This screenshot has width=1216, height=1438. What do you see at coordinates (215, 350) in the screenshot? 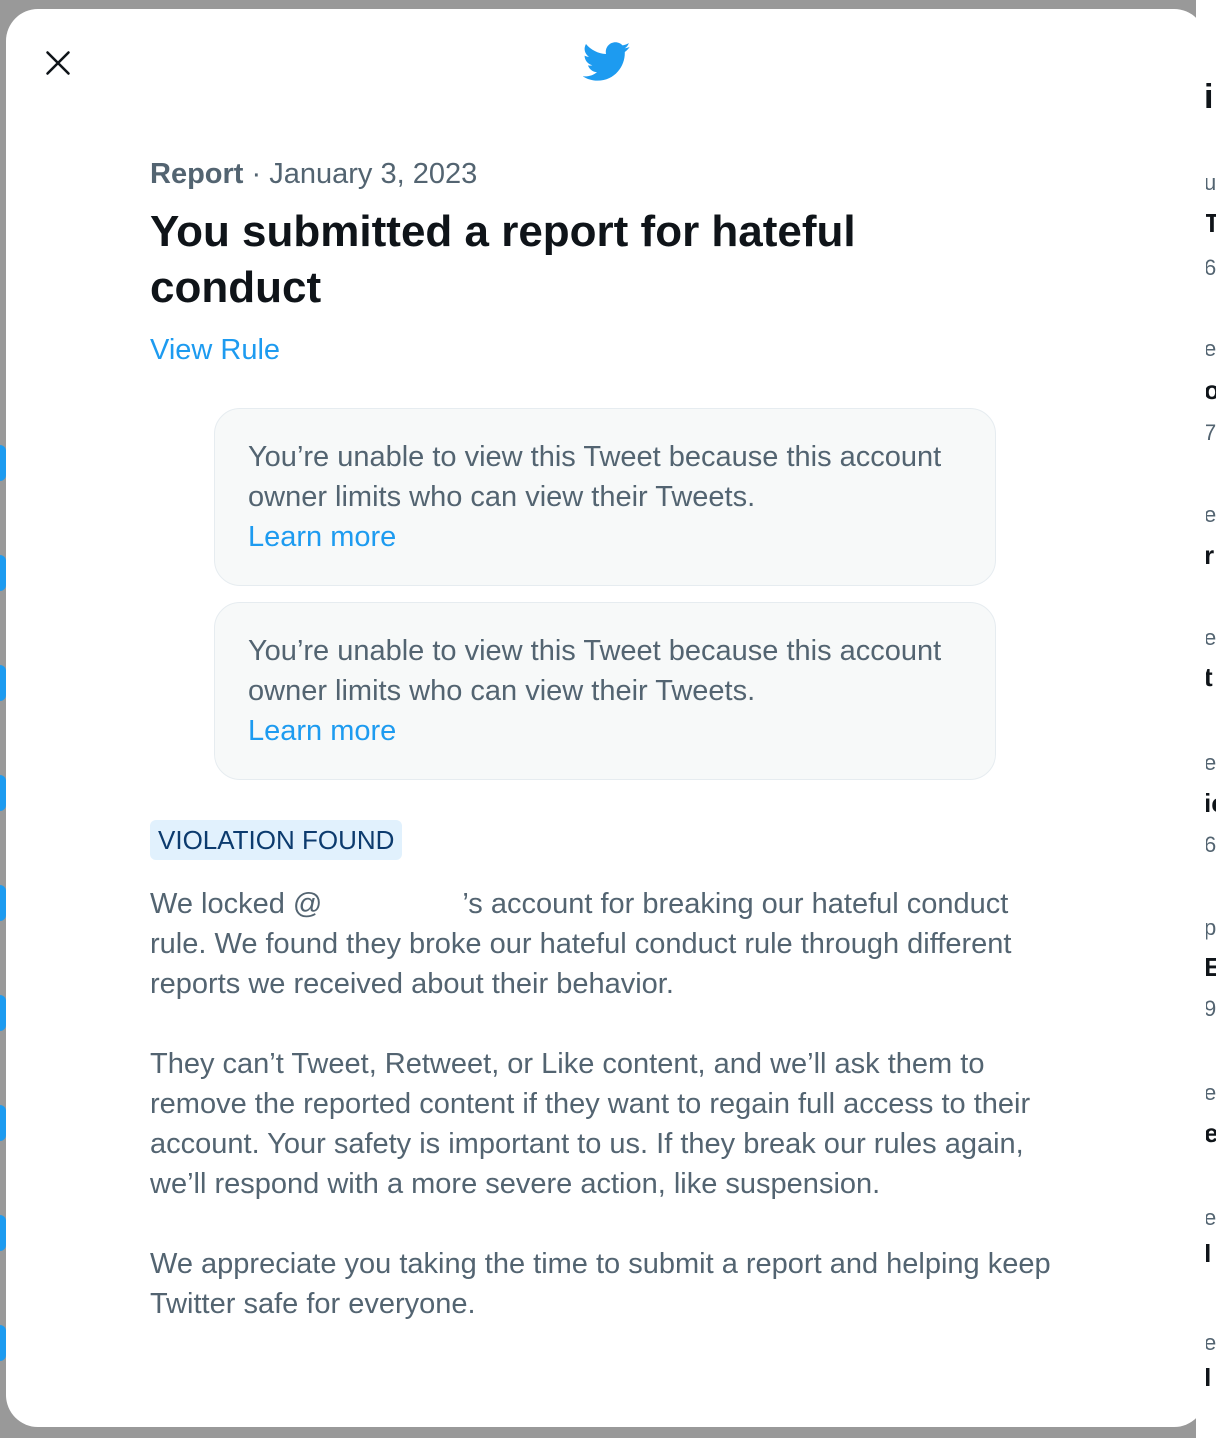
I see `view-rule-link: View Rule` at bounding box center [215, 350].